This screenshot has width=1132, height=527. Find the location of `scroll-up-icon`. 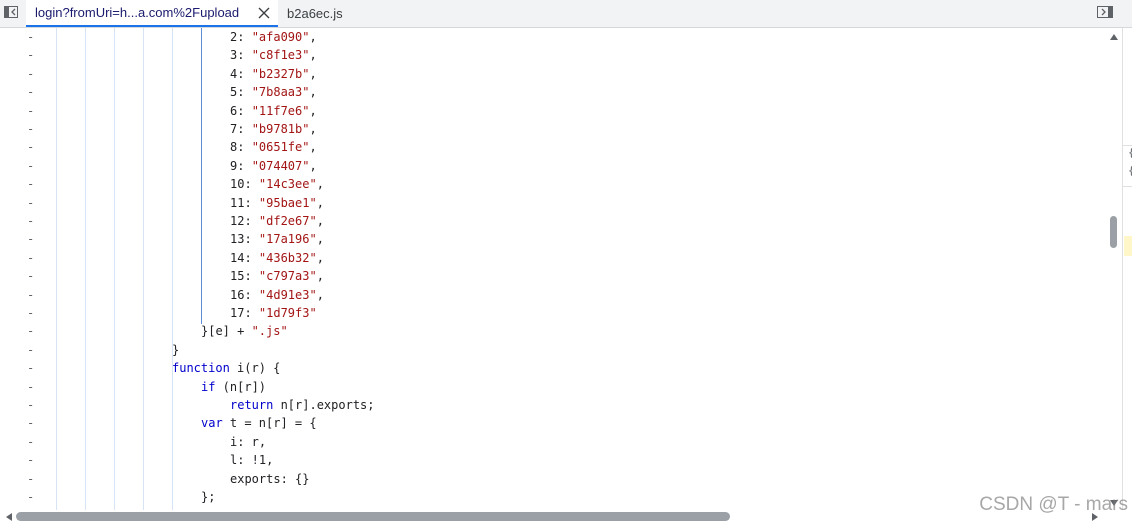

scroll-up-icon is located at coordinates (1114, 37).